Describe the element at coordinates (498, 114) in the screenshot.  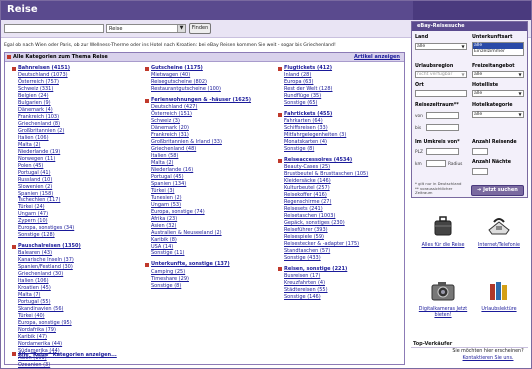
I see `hotelkategorie-select: alle ▼` at that location.